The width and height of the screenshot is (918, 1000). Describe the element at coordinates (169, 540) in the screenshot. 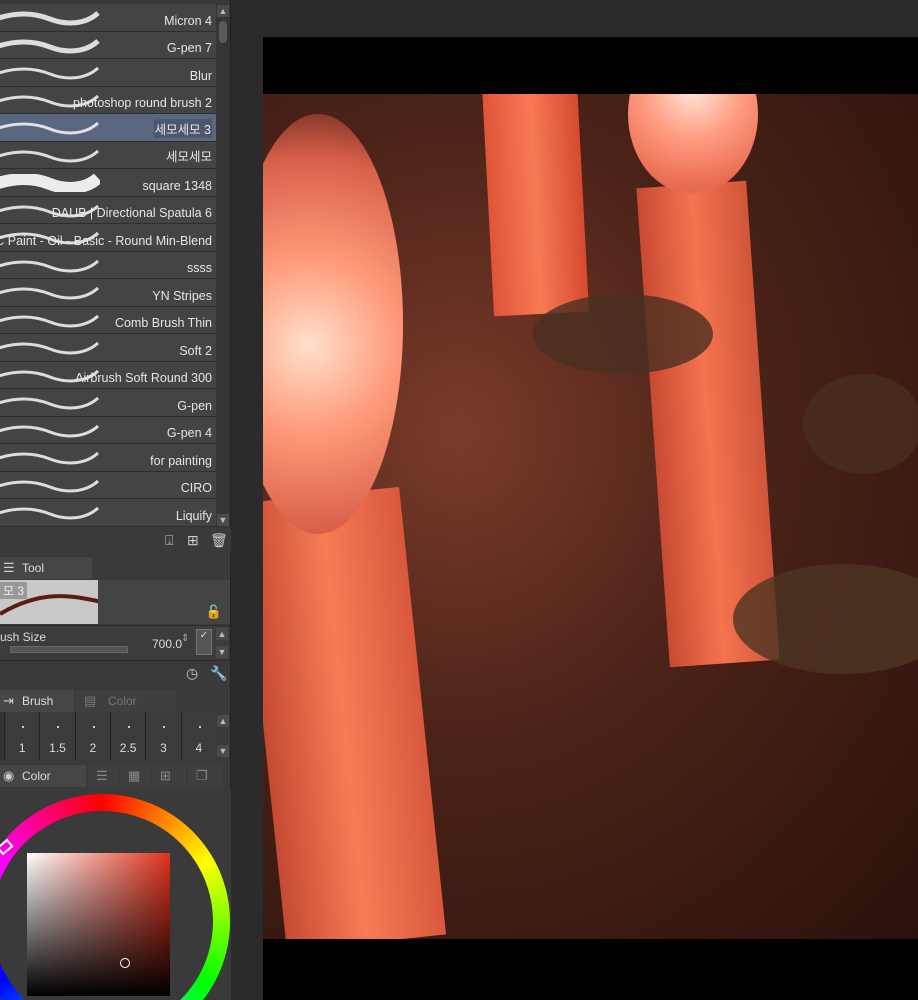

I see `import-icon: ⍗` at that location.